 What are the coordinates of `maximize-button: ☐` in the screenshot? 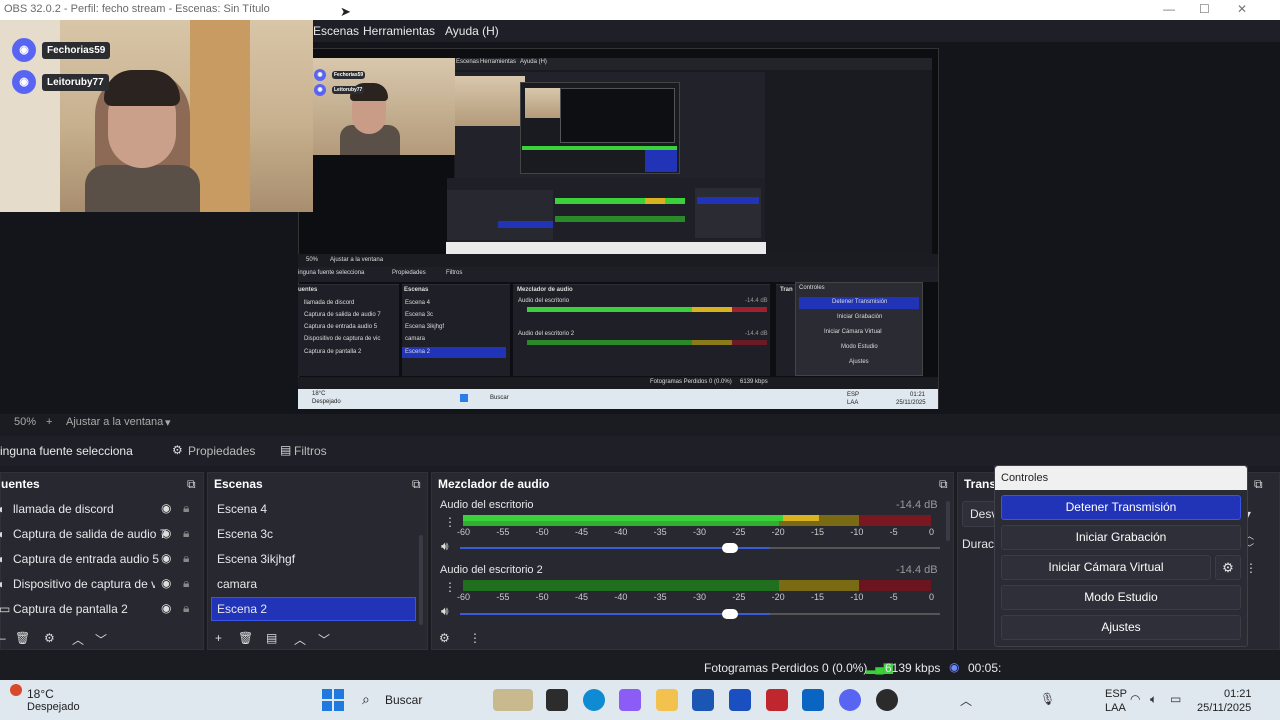 It's located at (1204, 9).